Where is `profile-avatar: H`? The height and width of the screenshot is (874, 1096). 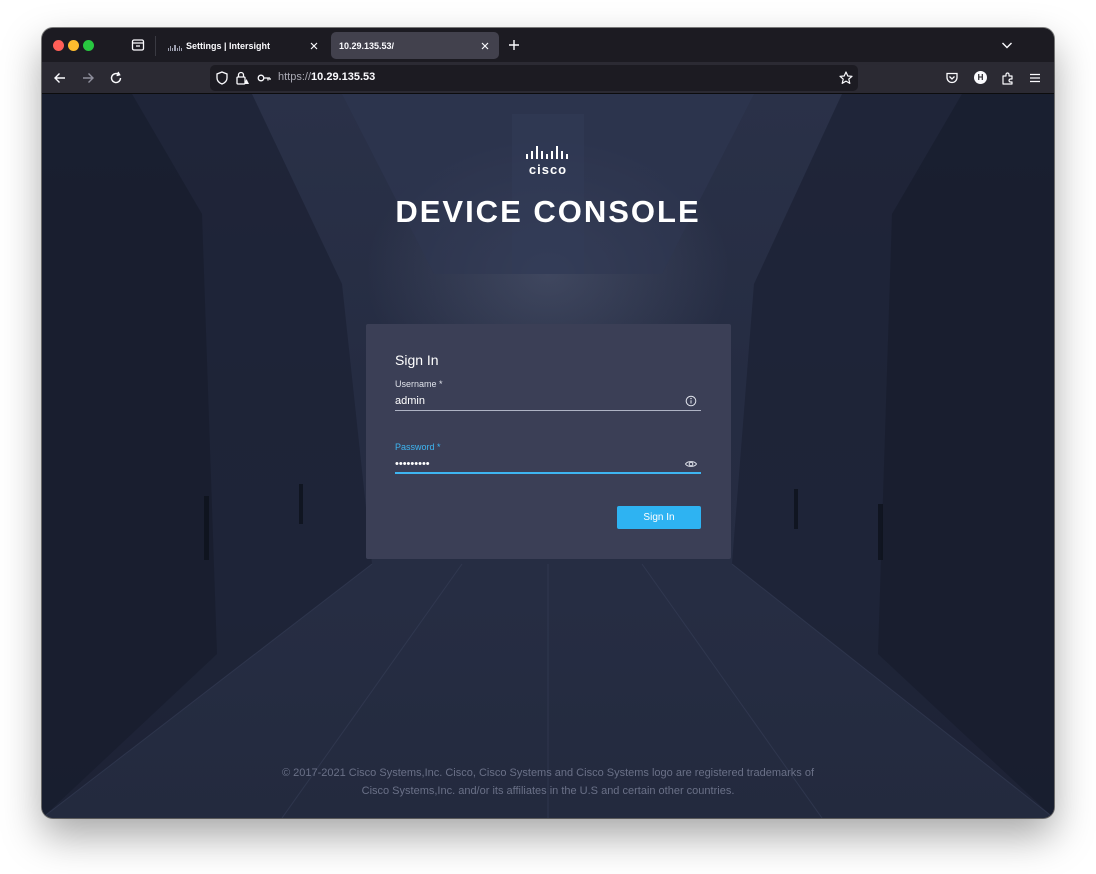
profile-avatar: H is located at coordinates (980, 77).